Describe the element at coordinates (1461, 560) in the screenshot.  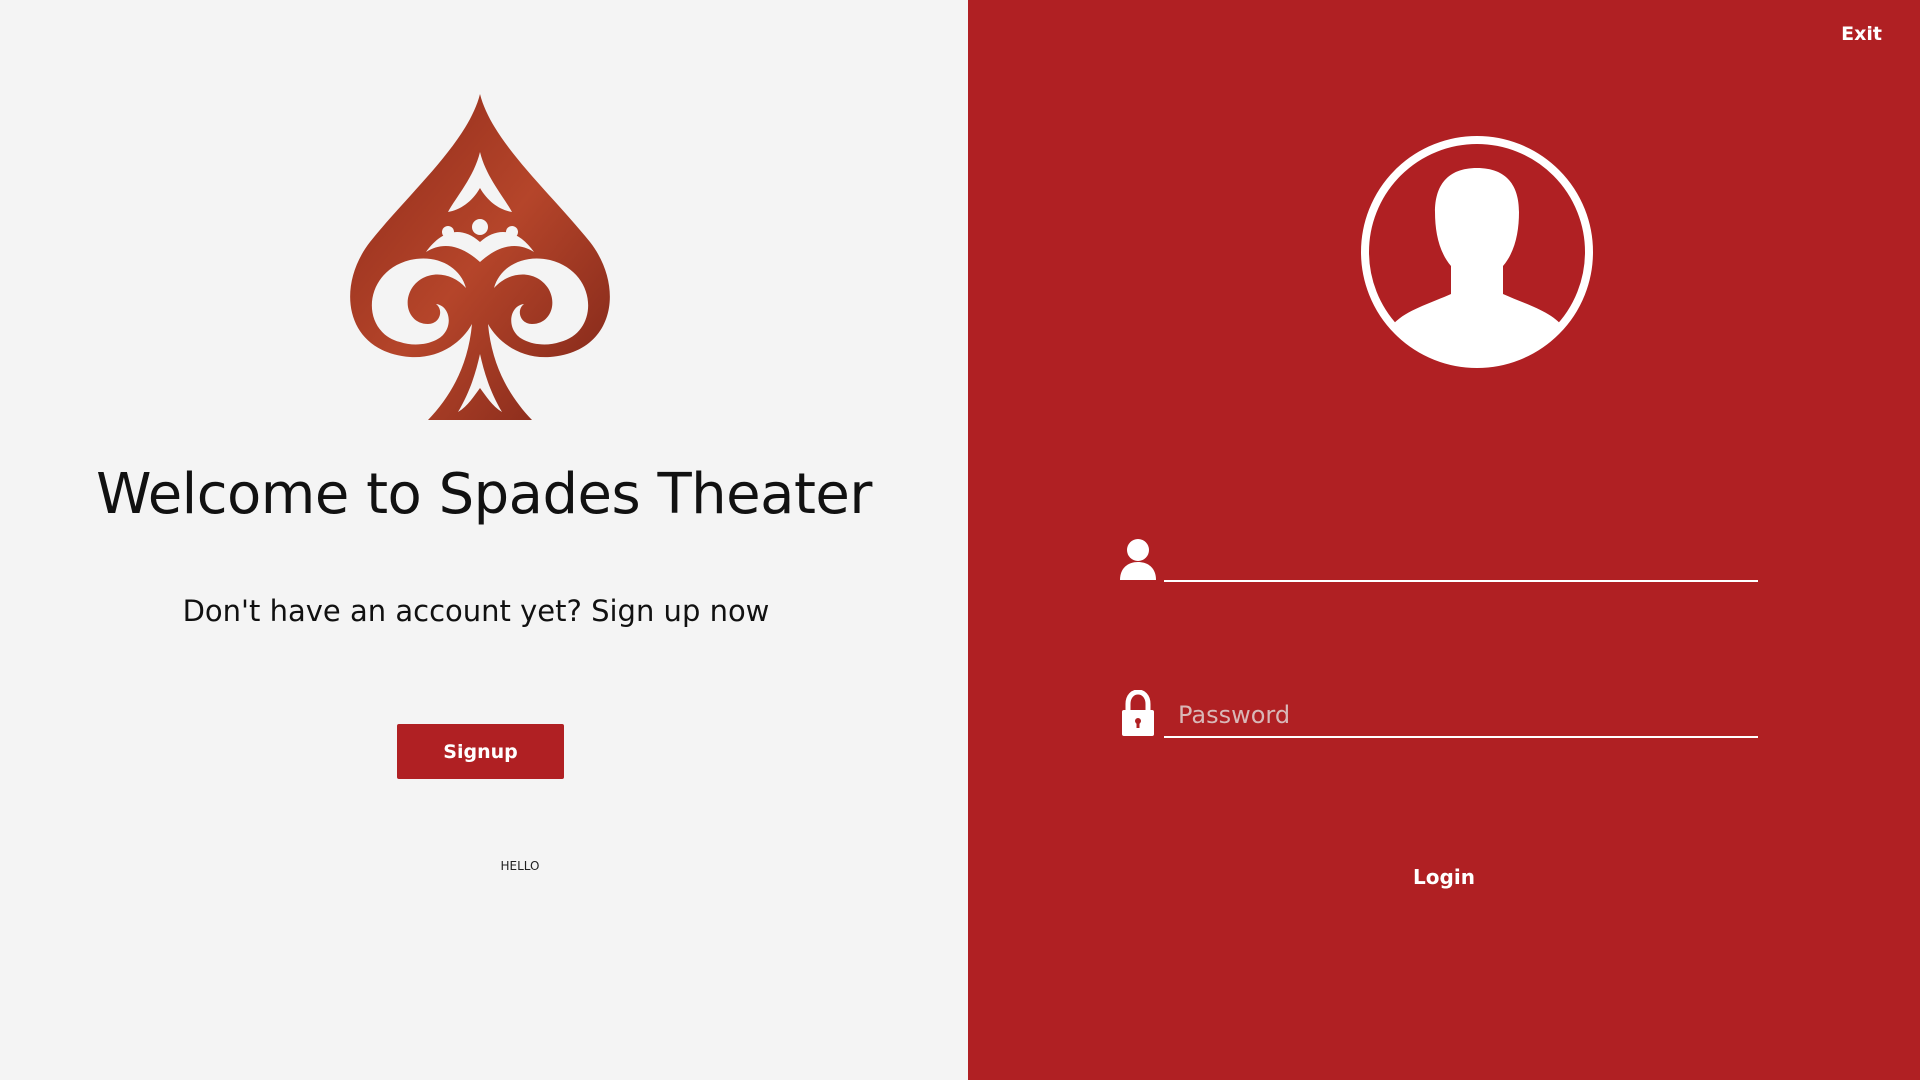
I see `username-input` at that location.